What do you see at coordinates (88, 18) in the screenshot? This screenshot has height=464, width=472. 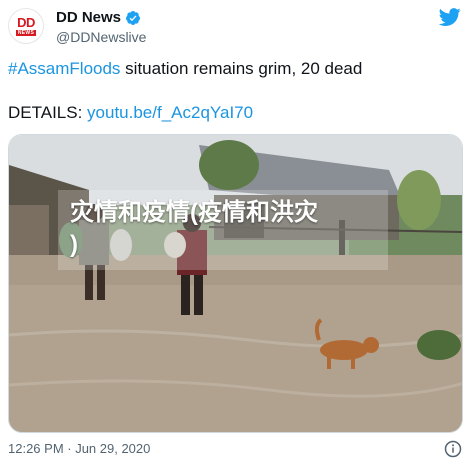 I see `account-name: DD News` at bounding box center [88, 18].